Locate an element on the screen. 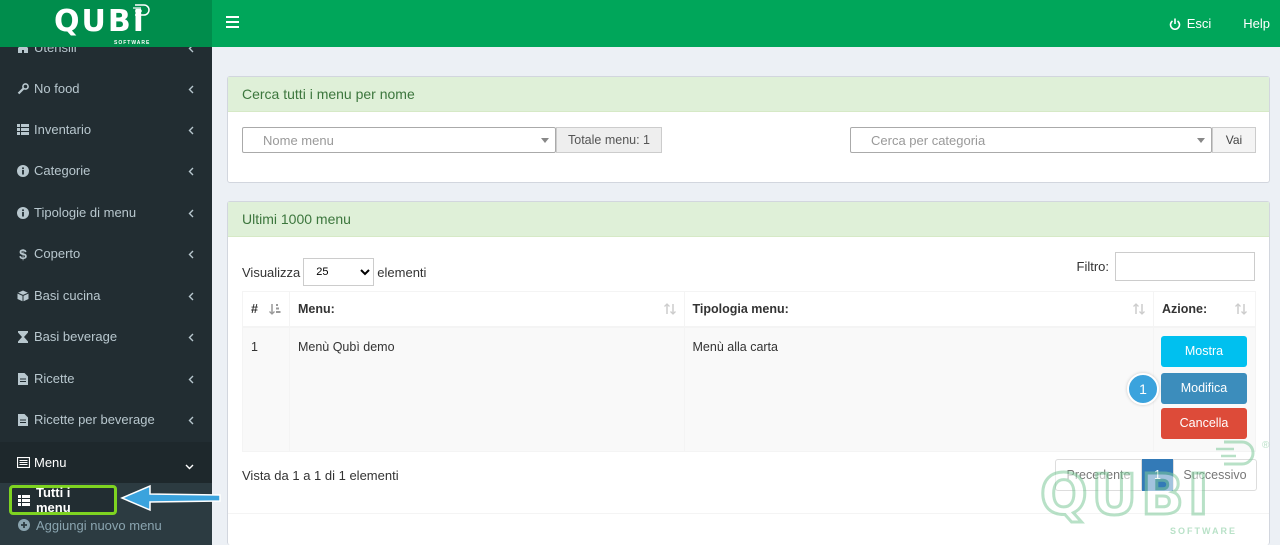 The width and height of the screenshot is (1280, 545). sidebar-item-ricette: Ricette is located at coordinates (106, 378).